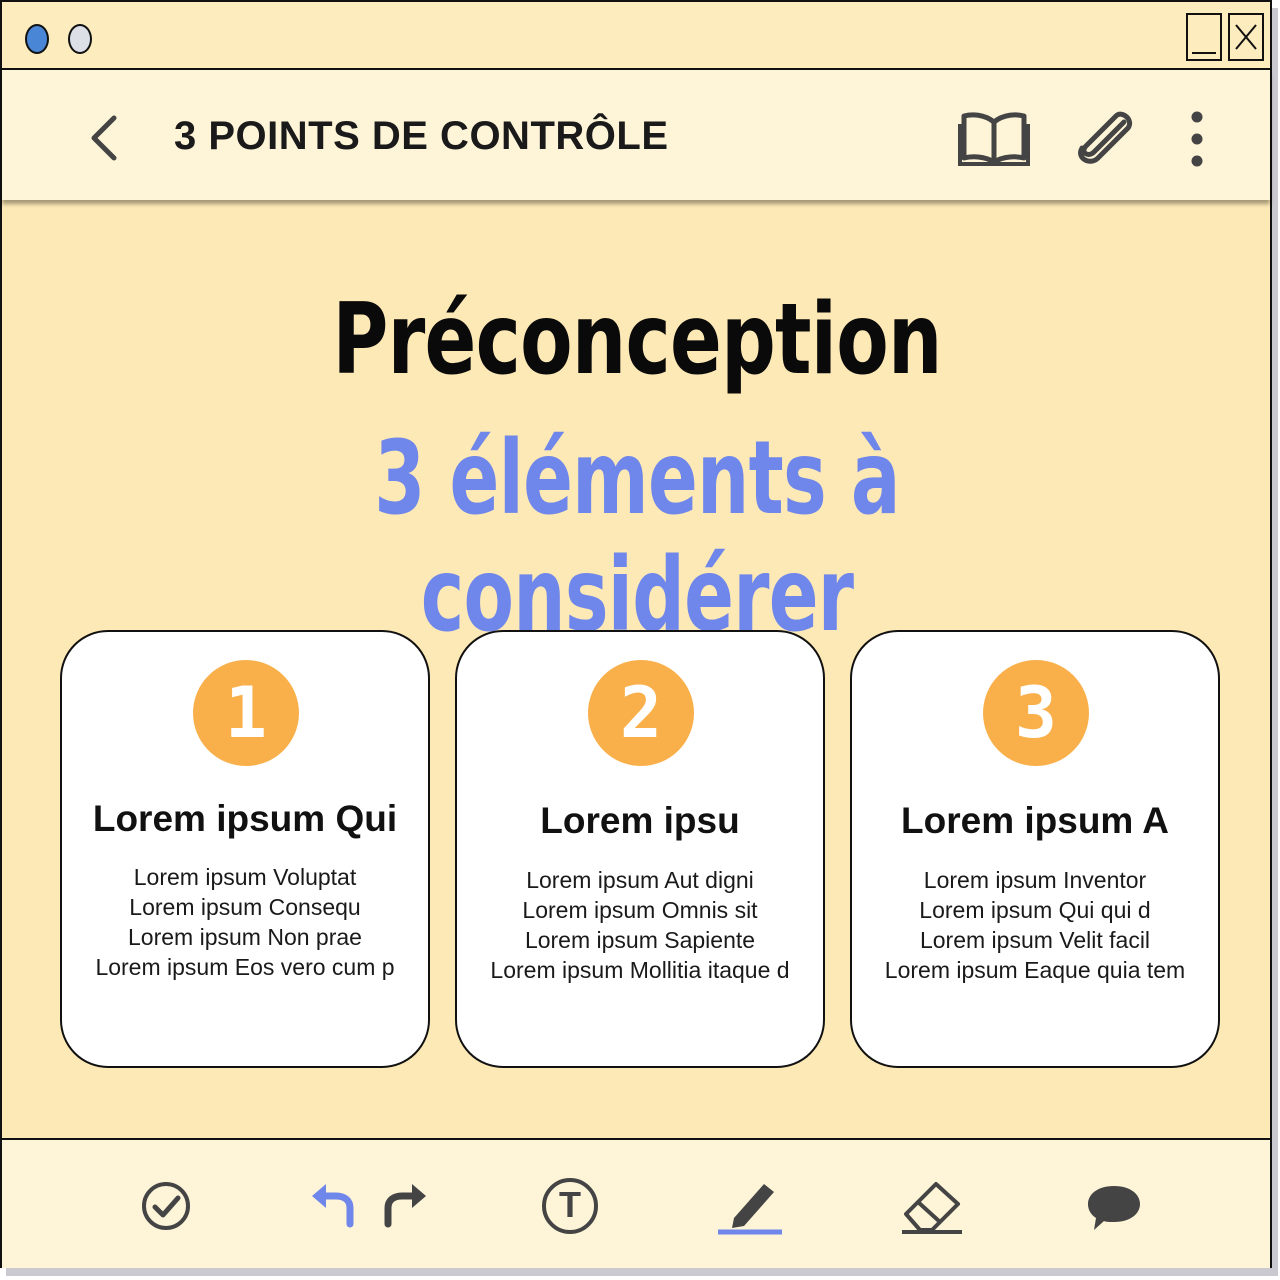 The image size is (1280, 1280). Describe the element at coordinates (636, 36) in the screenshot. I see `title-bar` at that location.